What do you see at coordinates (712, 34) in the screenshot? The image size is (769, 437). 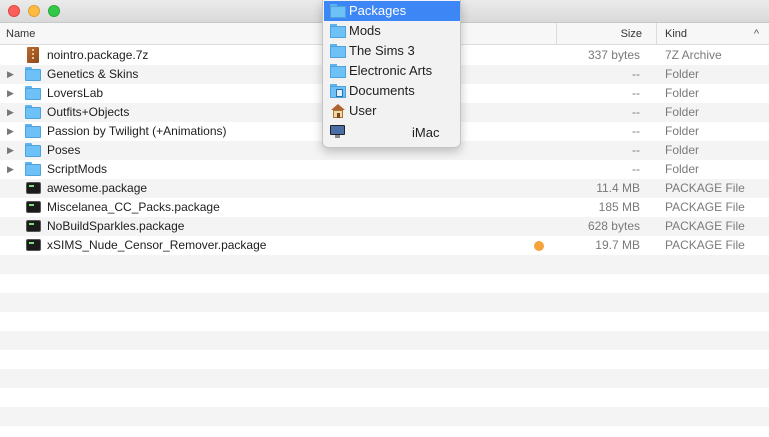 I see `column-header-kind: Kind ^` at bounding box center [712, 34].